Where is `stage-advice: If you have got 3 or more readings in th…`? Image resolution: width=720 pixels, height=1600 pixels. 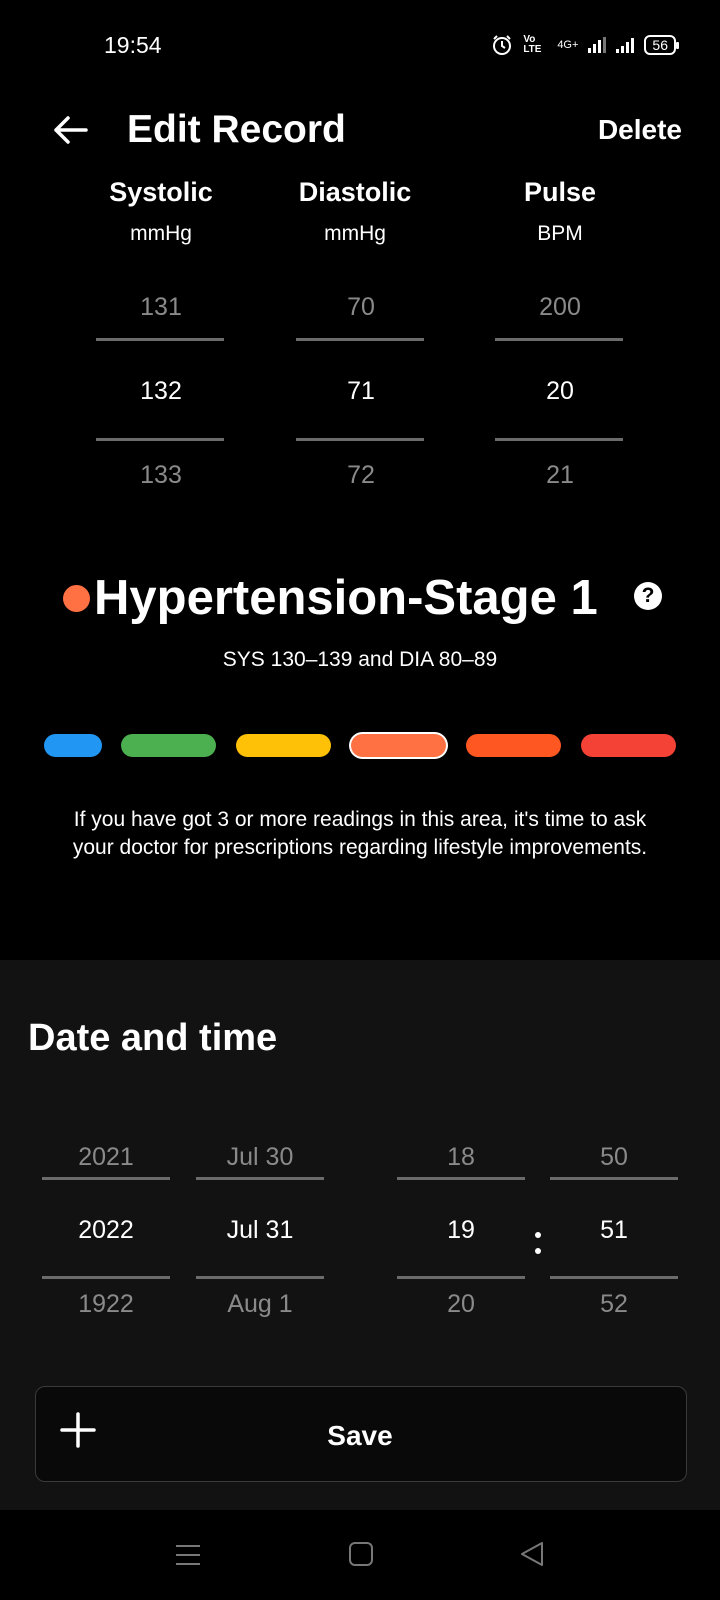 stage-advice: If you have got 3 or more readings in th… is located at coordinates (360, 833).